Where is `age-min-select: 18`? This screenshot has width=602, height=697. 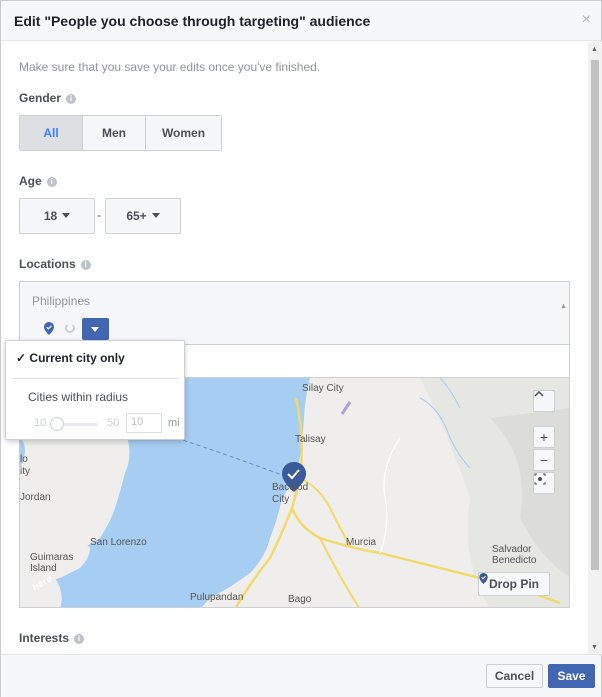 age-min-select: 18 is located at coordinates (57, 216).